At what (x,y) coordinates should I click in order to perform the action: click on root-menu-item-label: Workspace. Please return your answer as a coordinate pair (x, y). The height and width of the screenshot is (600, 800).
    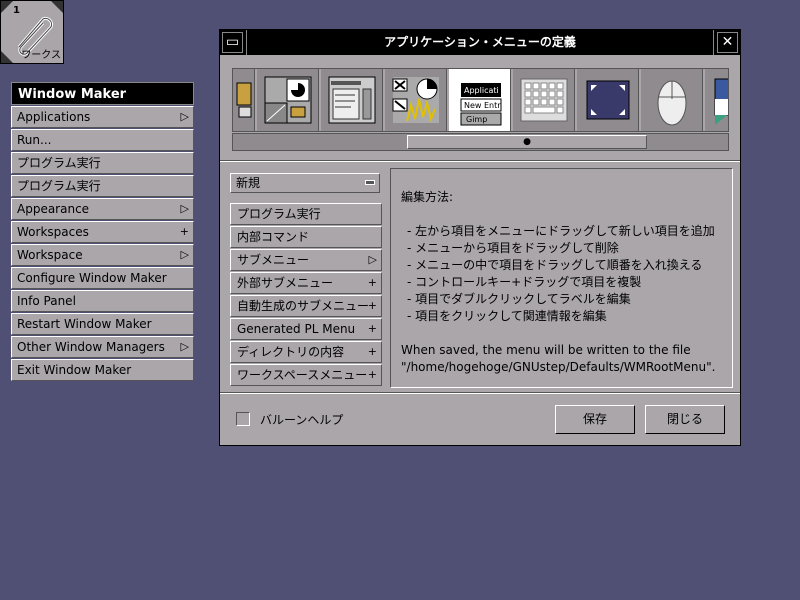
    Looking at the image, I should click on (50, 255).